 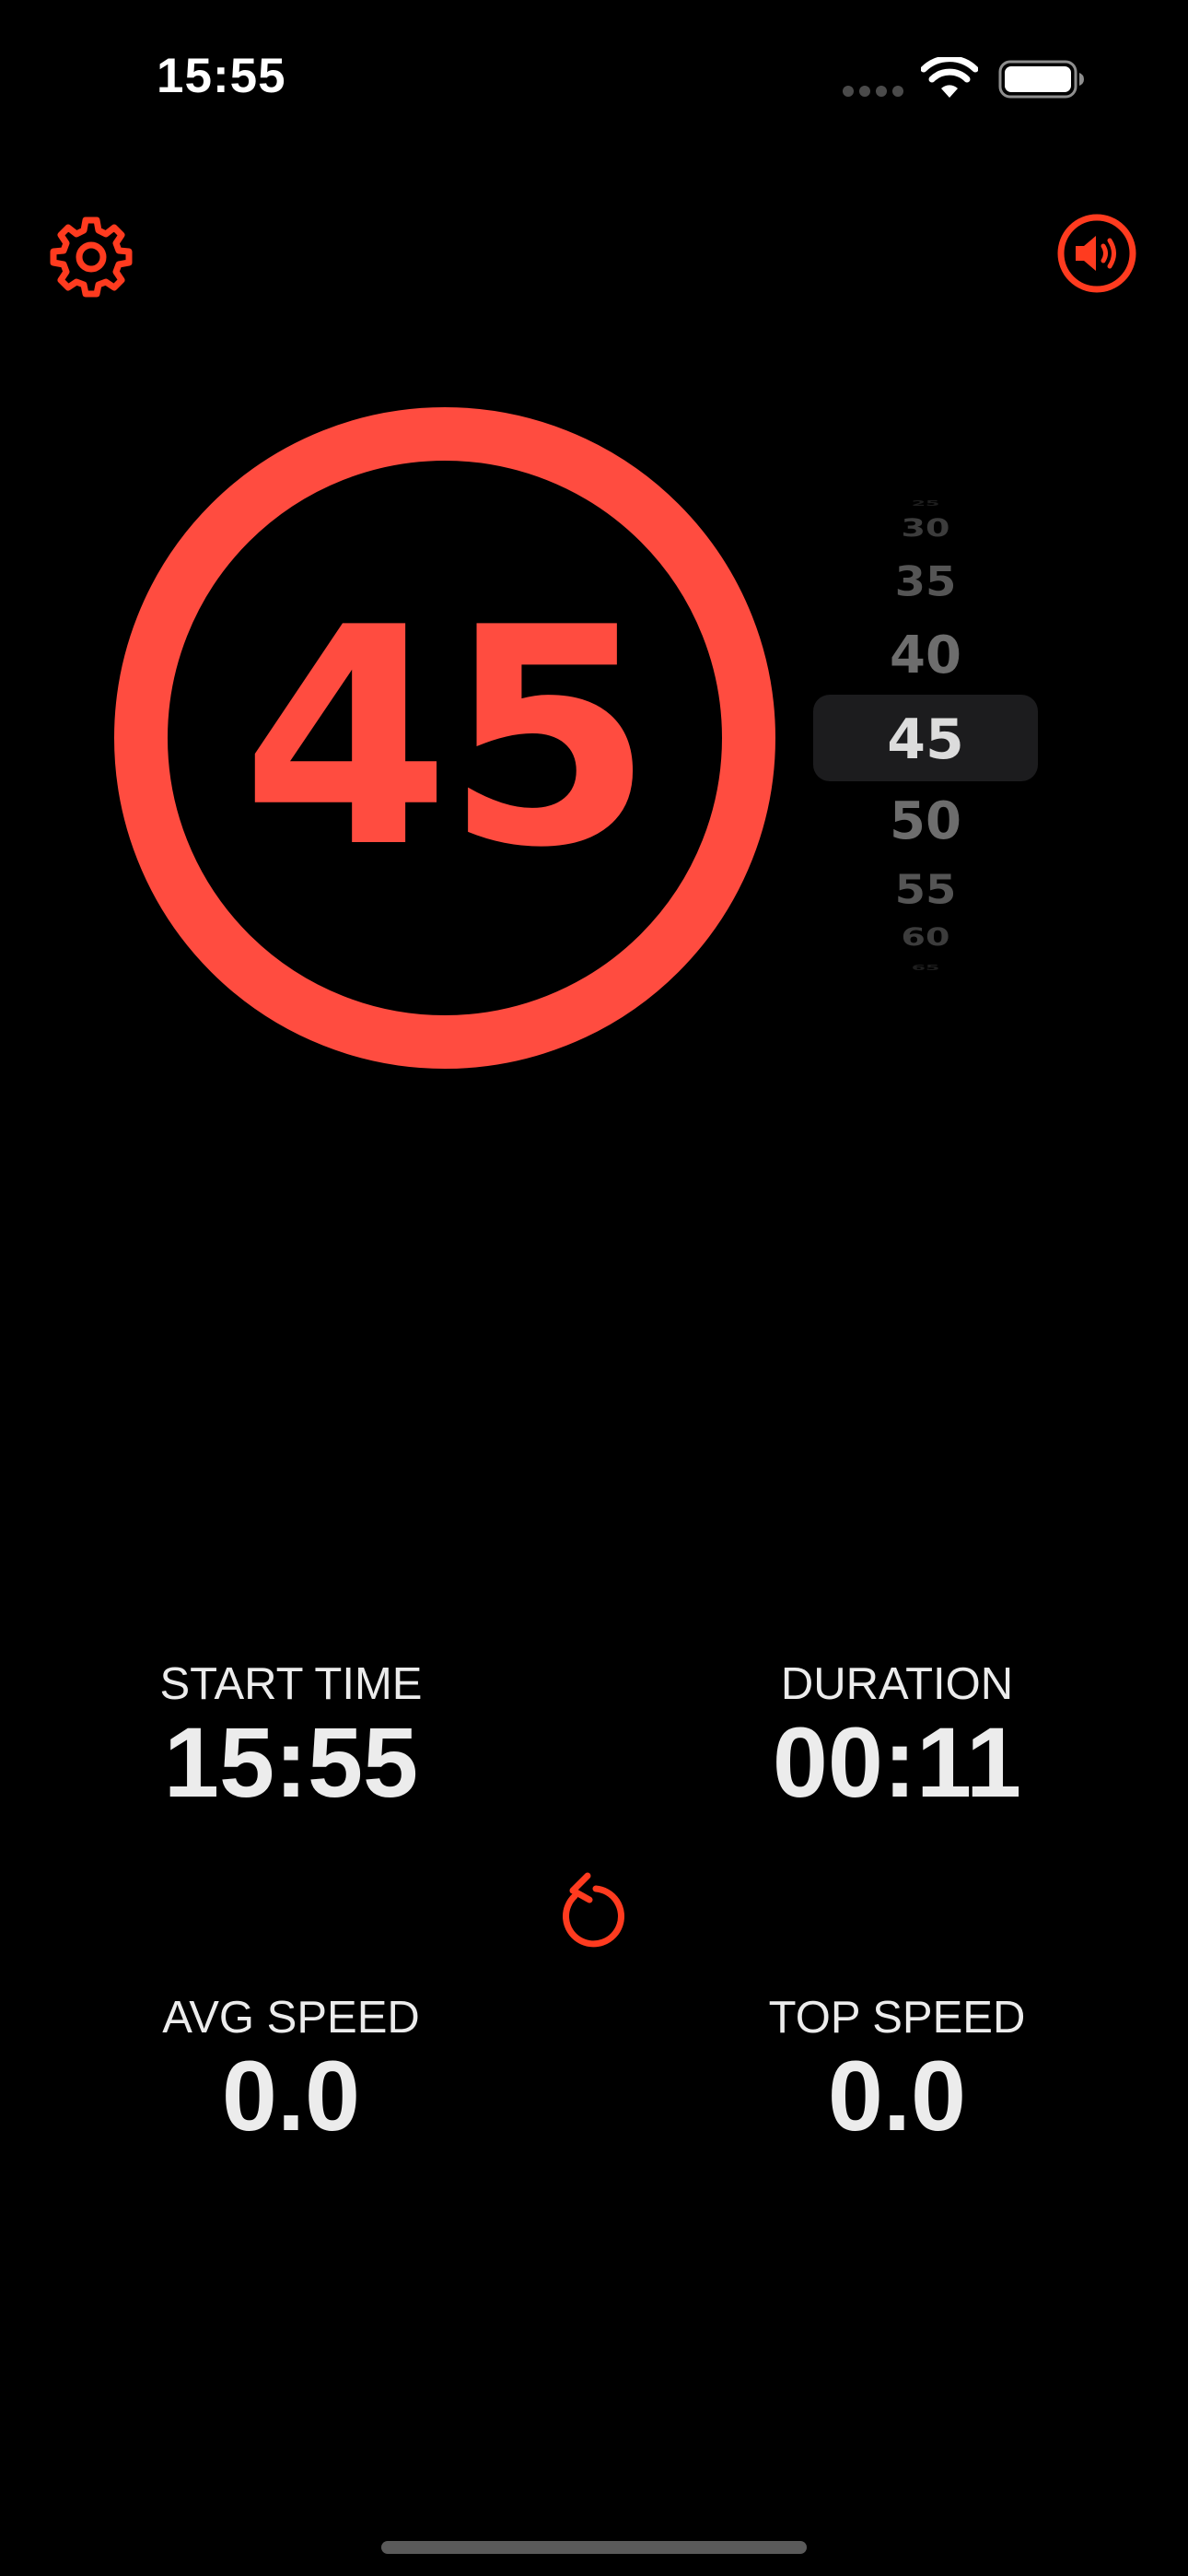 I want to click on picker-item: 65, so click(x=925, y=968).